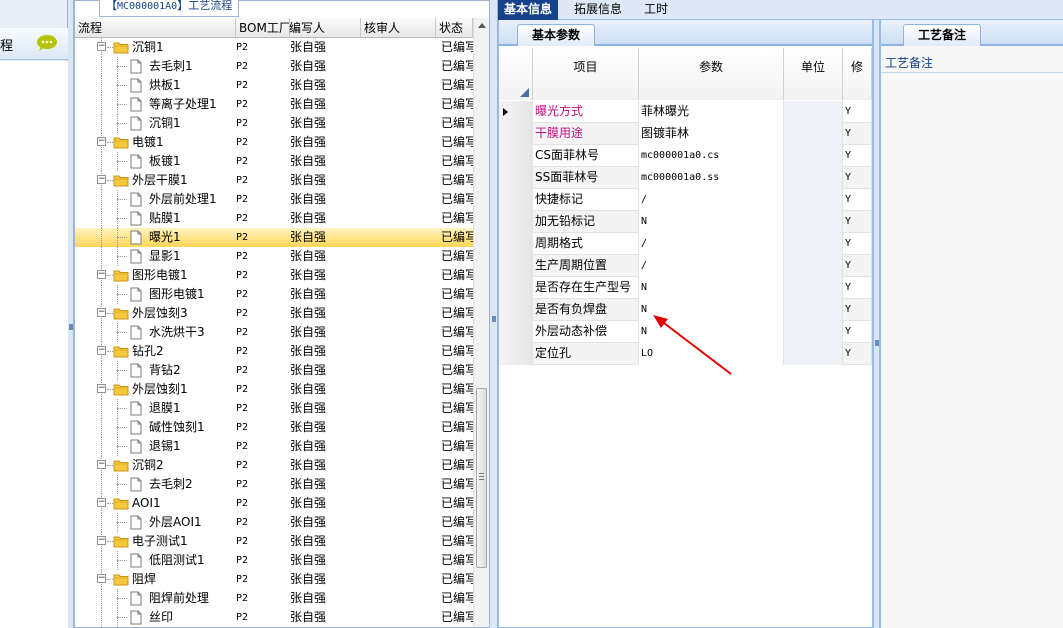 This screenshot has height=628, width=1063. What do you see at coordinates (274, 237) in the screenshot?
I see `tree-row: 曝光1 P2 张自强 已编写` at bounding box center [274, 237].